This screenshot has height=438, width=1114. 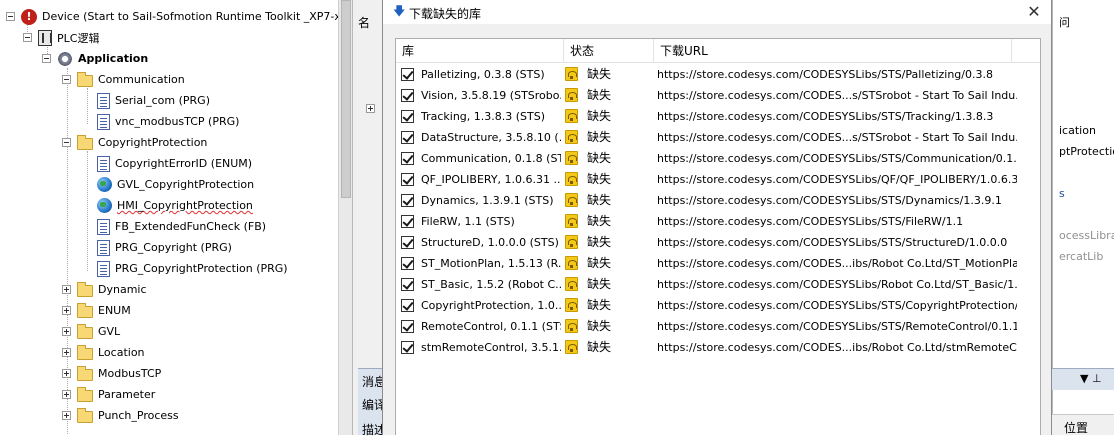 What do you see at coordinates (123, 79) in the screenshot?
I see `tree-node-communication: Communication` at bounding box center [123, 79].